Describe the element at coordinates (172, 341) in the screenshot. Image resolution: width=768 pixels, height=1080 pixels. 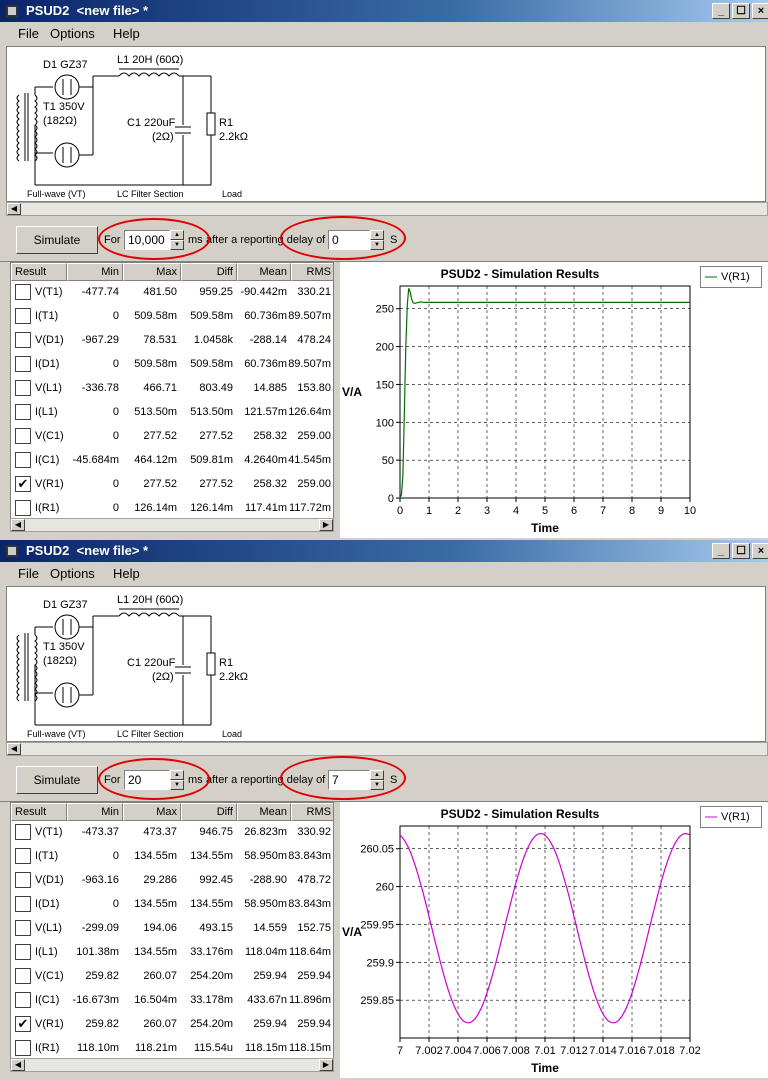
I see `table-row: V(D1) -967.29 78.531 1.0458k -288.14 478.24` at that location.